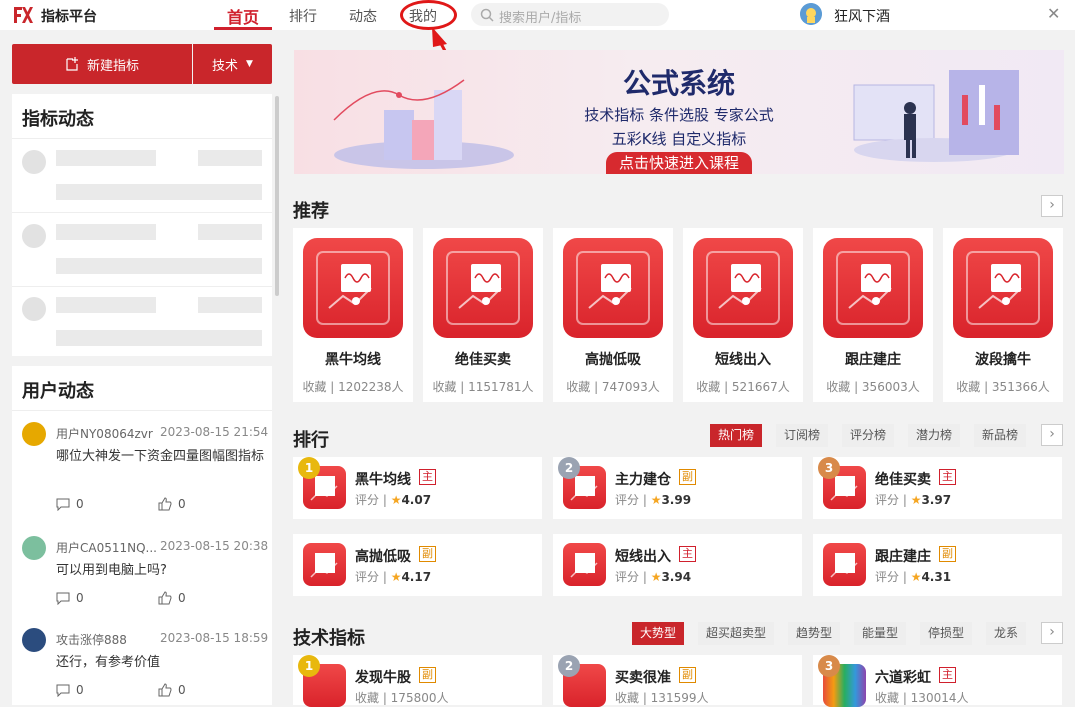  What do you see at coordinates (416, 577) in the screenshot?
I see `score-value: 4.17` at bounding box center [416, 577].